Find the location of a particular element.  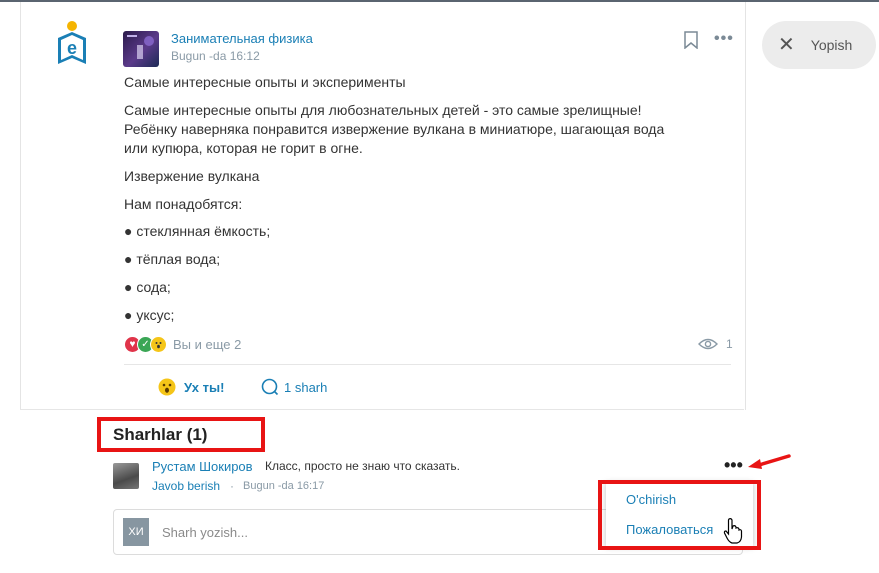

avatar is located at coordinates (126, 476).